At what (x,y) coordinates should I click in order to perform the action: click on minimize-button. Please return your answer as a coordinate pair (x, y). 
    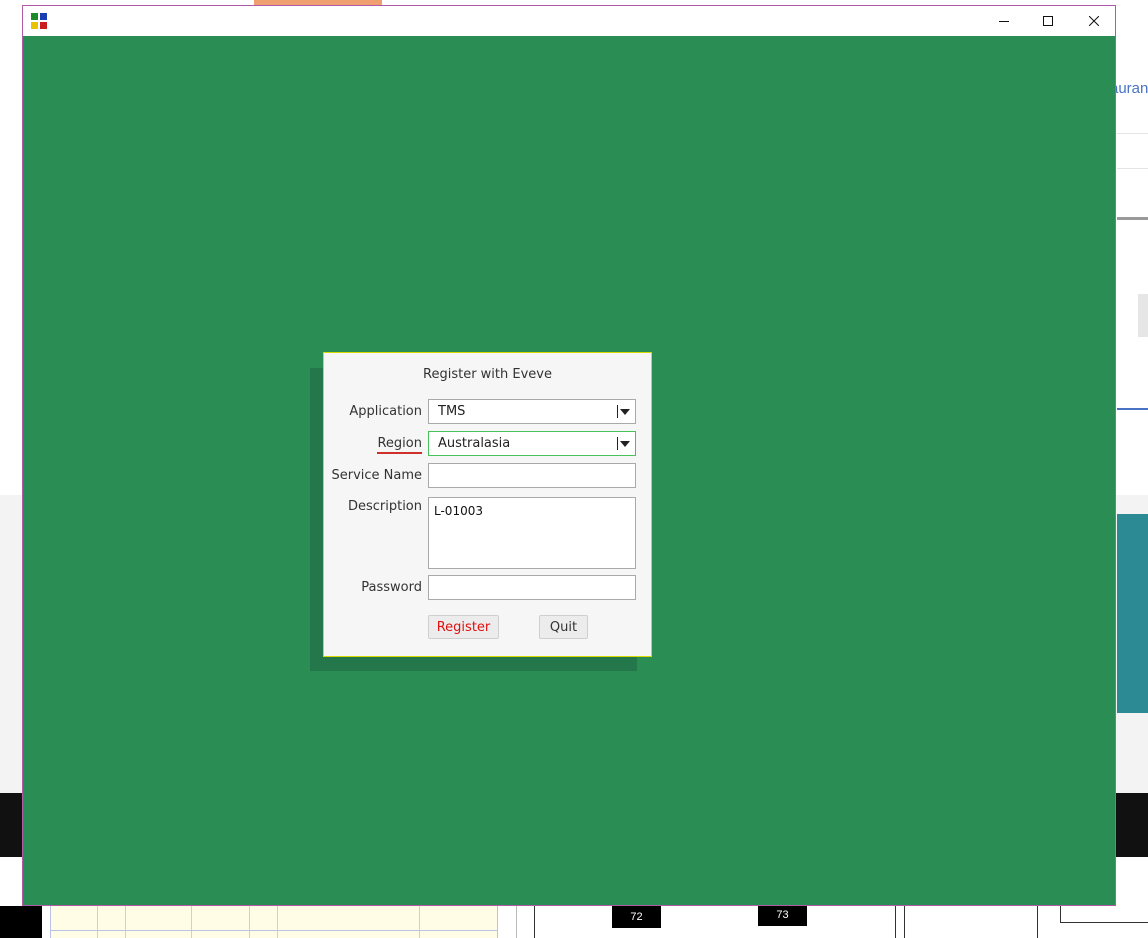
    Looking at the image, I should click on (1004, 21).